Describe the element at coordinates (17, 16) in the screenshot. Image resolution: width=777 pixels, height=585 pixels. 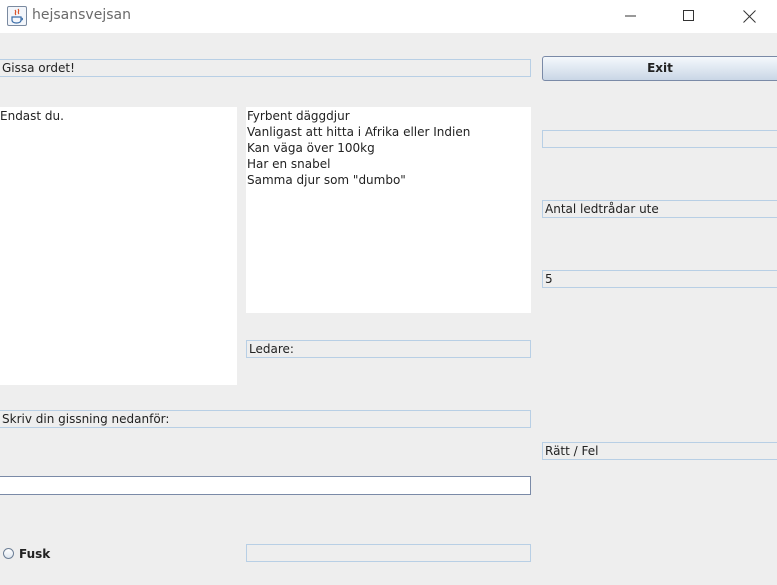
I see `java-app-icon` at that location.